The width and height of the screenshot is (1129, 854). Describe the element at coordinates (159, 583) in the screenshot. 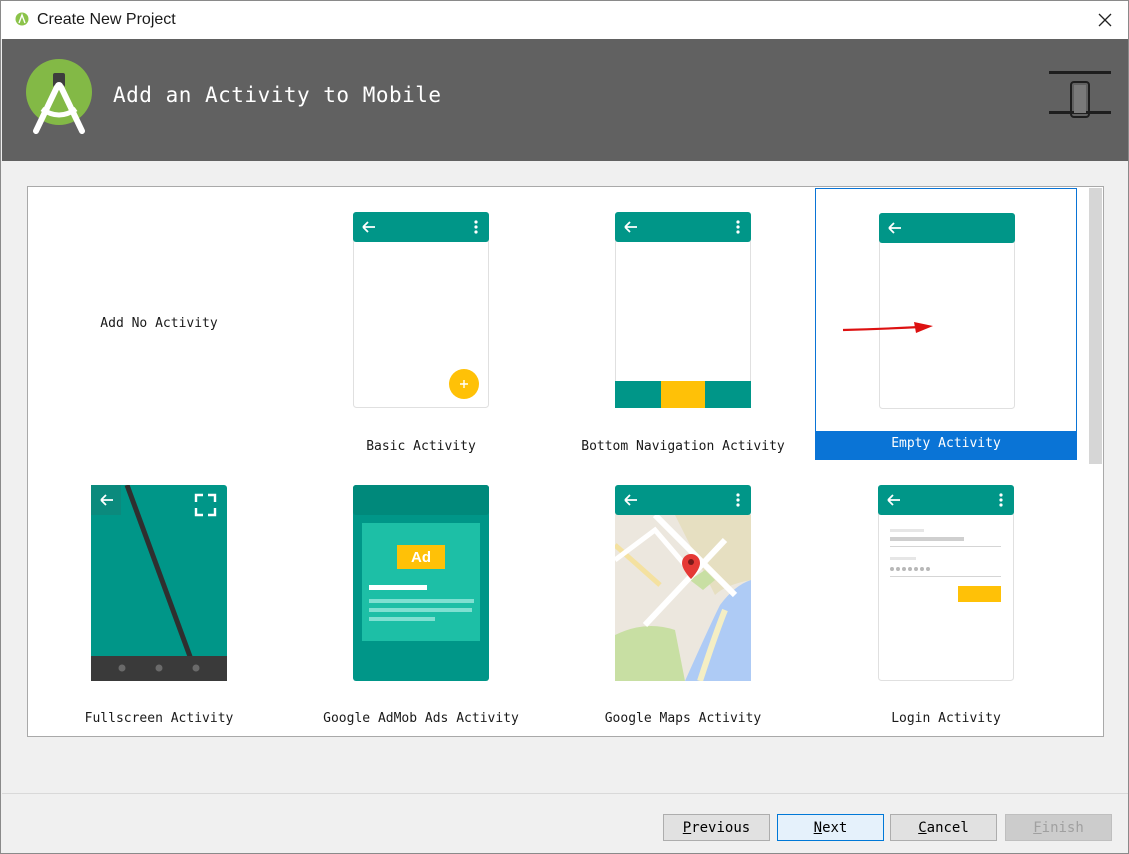

I see `fullscreen-activity-thumbnail` at that location.